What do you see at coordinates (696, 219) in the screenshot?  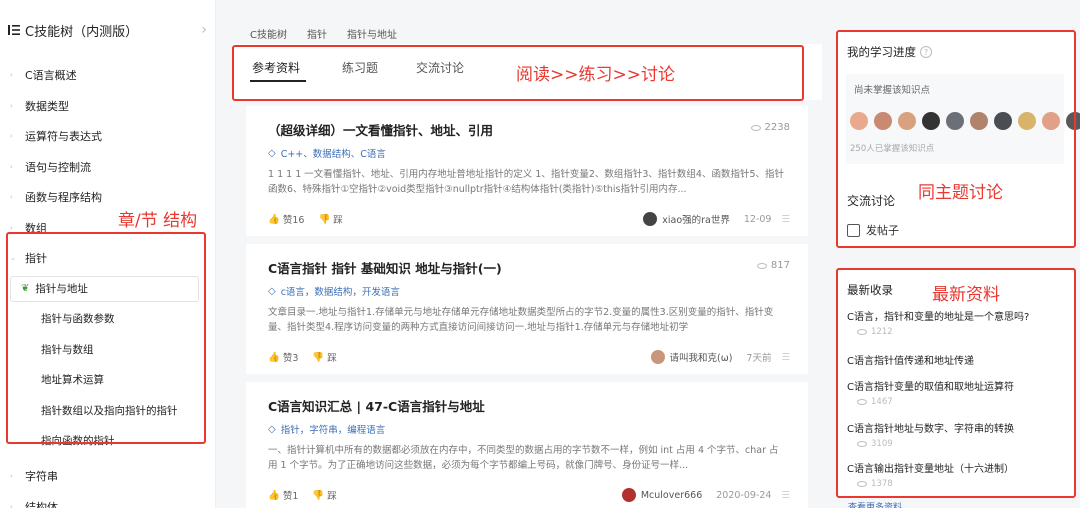 I see `author-name: xiao强的ra世界` at bounding box center [696, 219].